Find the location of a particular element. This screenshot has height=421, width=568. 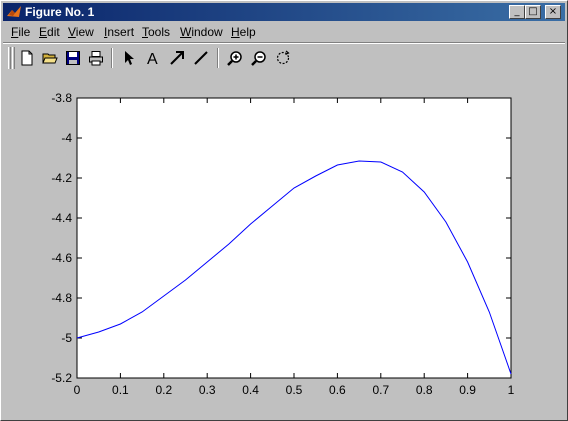

minimize-icon: _ is located at coordinates (517, 11).